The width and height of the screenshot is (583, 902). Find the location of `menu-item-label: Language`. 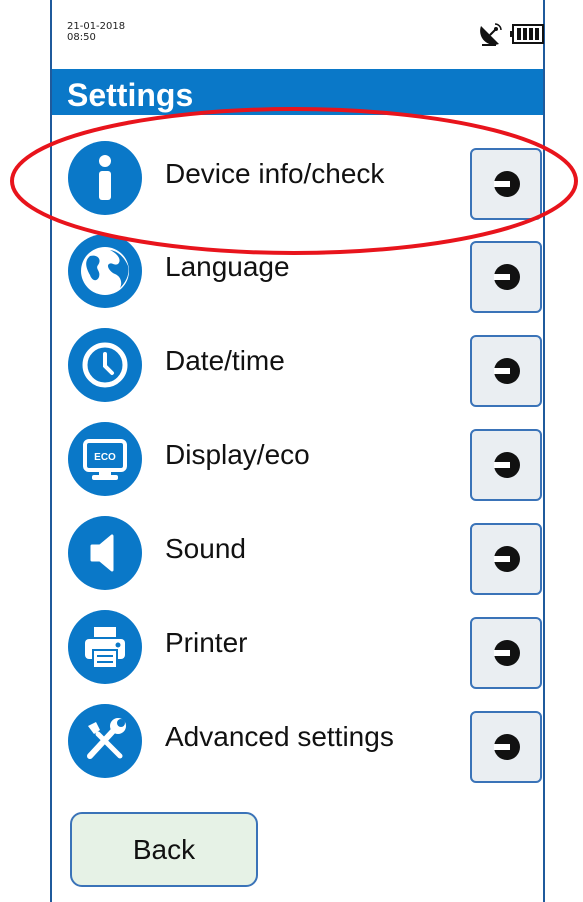

menu-item-label: Language is located at coordinates (227, 266).